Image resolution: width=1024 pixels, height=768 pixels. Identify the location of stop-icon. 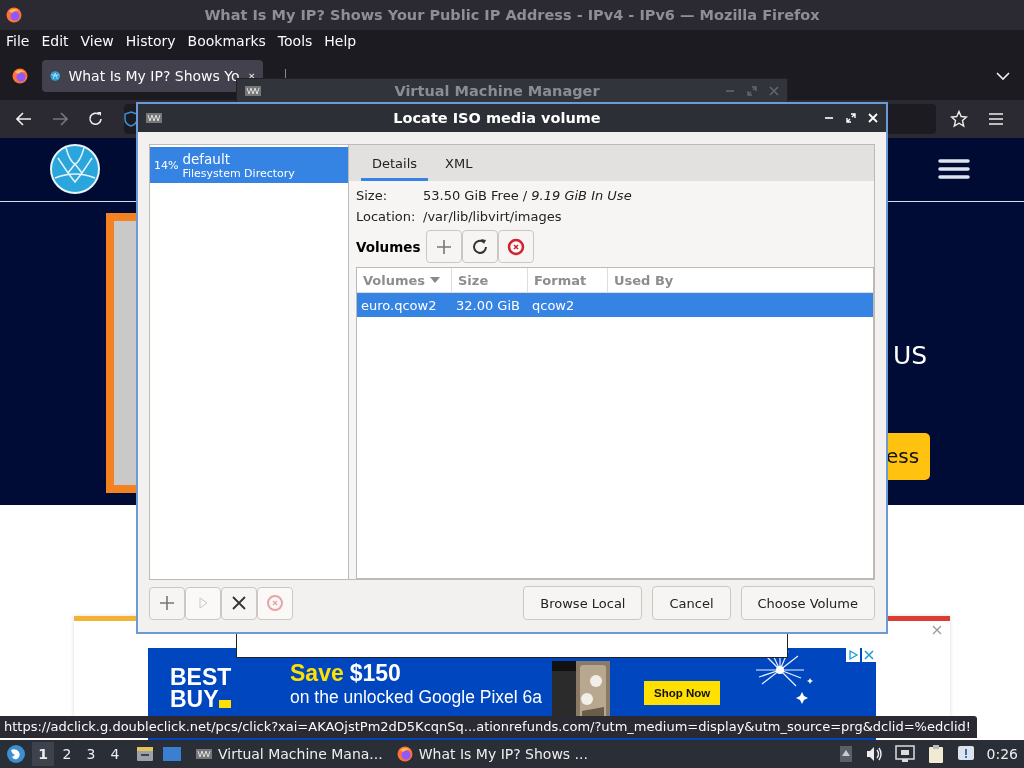
(275, 603).